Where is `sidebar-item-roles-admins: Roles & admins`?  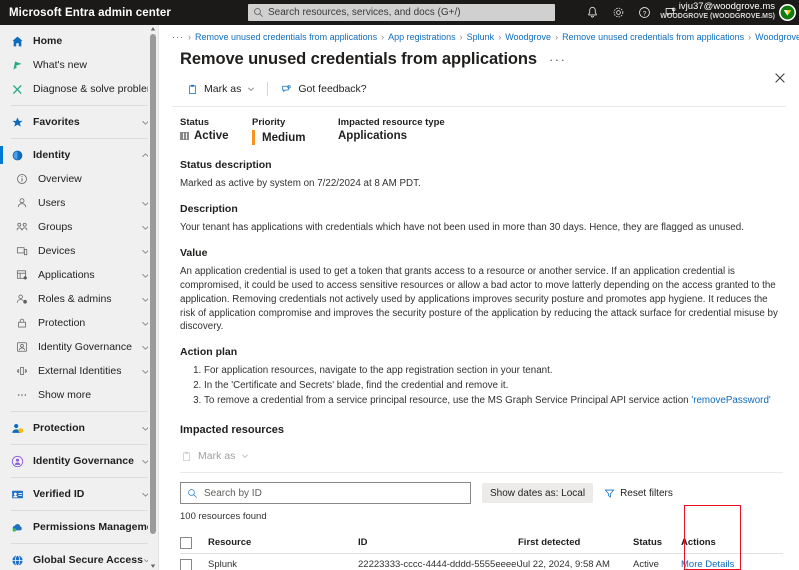
sidebar-item-roles-admins: Roles & admins is located at coordinates (79, 299).